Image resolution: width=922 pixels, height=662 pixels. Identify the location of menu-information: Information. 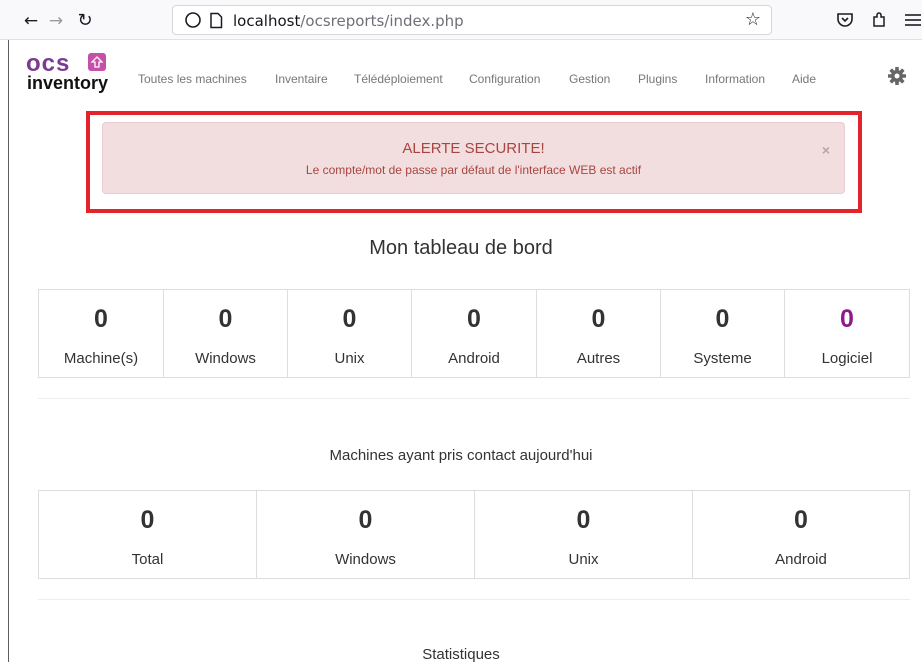
(735, 79).